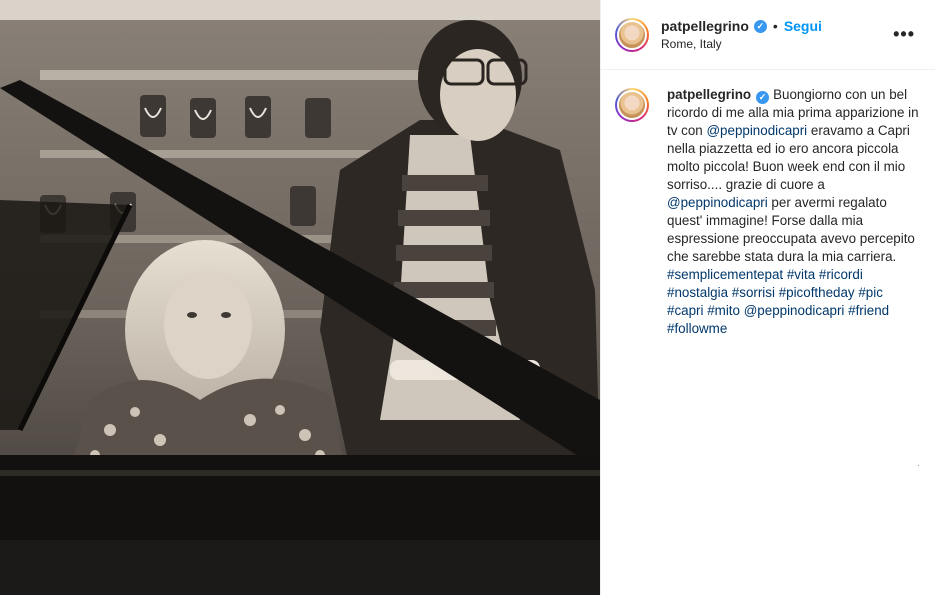 The image size is (935, 595). What do you see at coordinates (753, 292) in the screenshot?
I see `hashtag-link: #sorrisi` at bounding box center [753, 292].